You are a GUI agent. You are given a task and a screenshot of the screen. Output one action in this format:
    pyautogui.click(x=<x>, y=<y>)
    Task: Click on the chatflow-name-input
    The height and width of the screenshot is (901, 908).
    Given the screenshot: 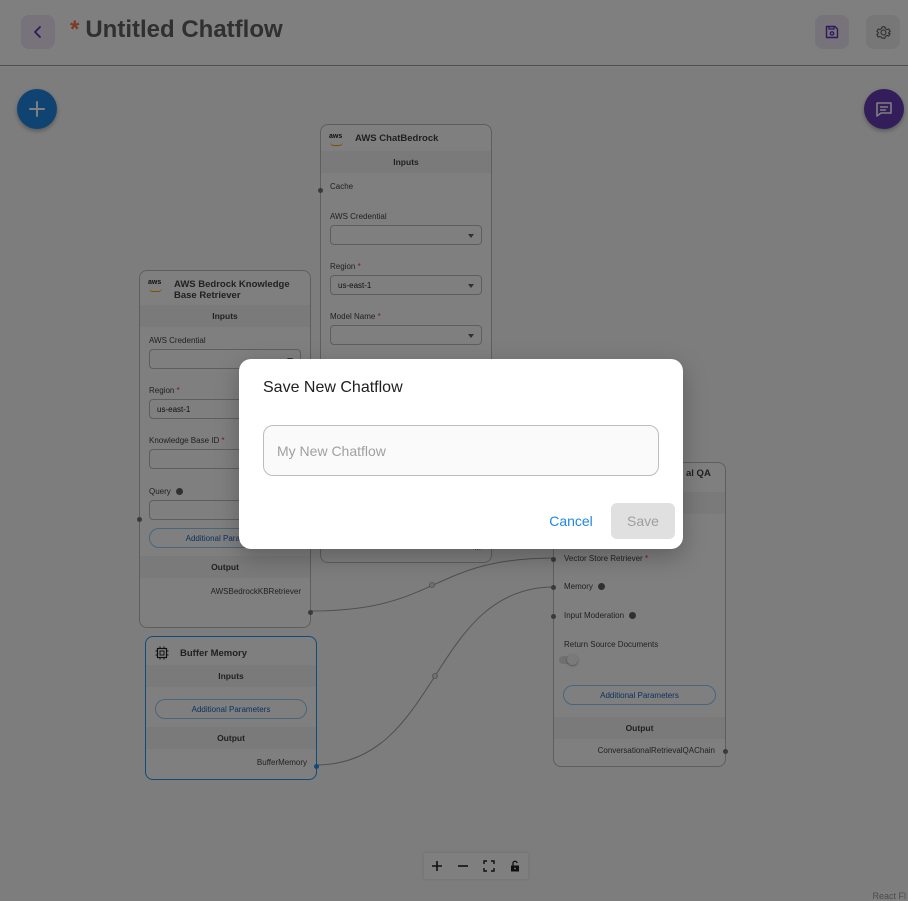 What is the action you would take?
    pyautogui.click(x=461, y=450)
    